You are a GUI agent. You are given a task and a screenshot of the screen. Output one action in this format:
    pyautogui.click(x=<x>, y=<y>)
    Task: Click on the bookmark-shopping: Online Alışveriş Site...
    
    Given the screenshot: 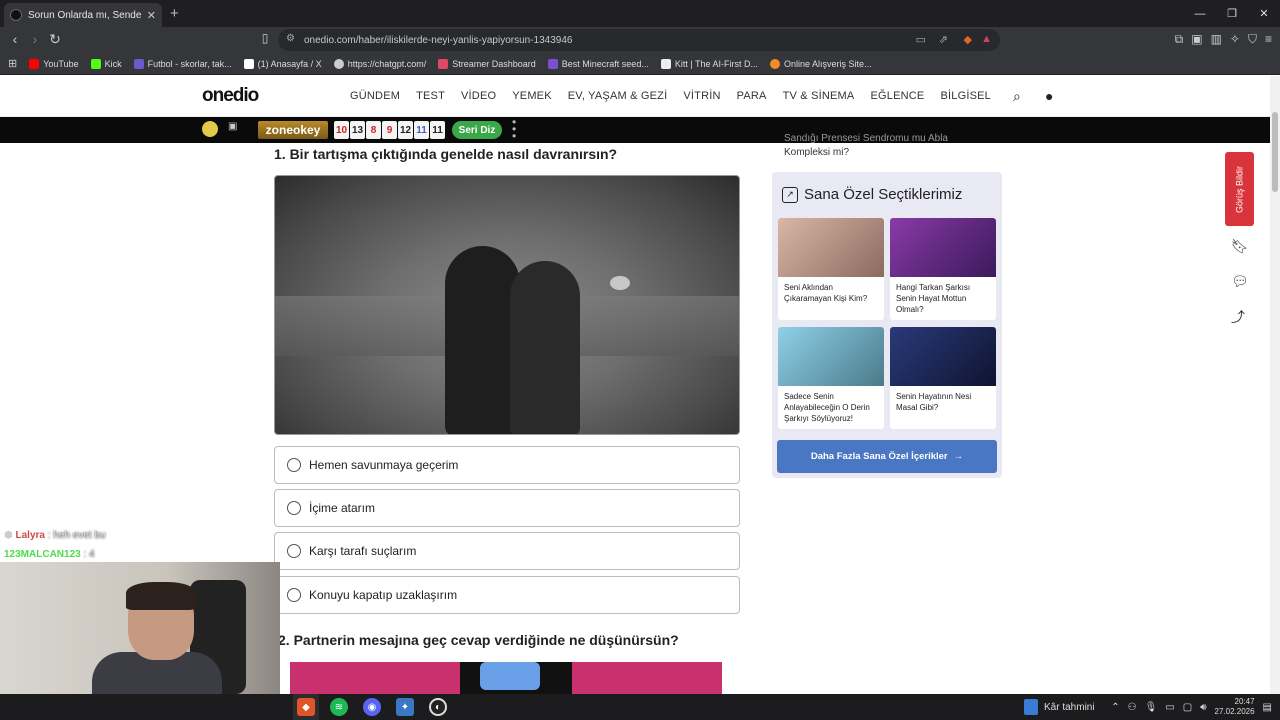 What is the action you would take?
    pyautogui.click(x=821, y=63)
    